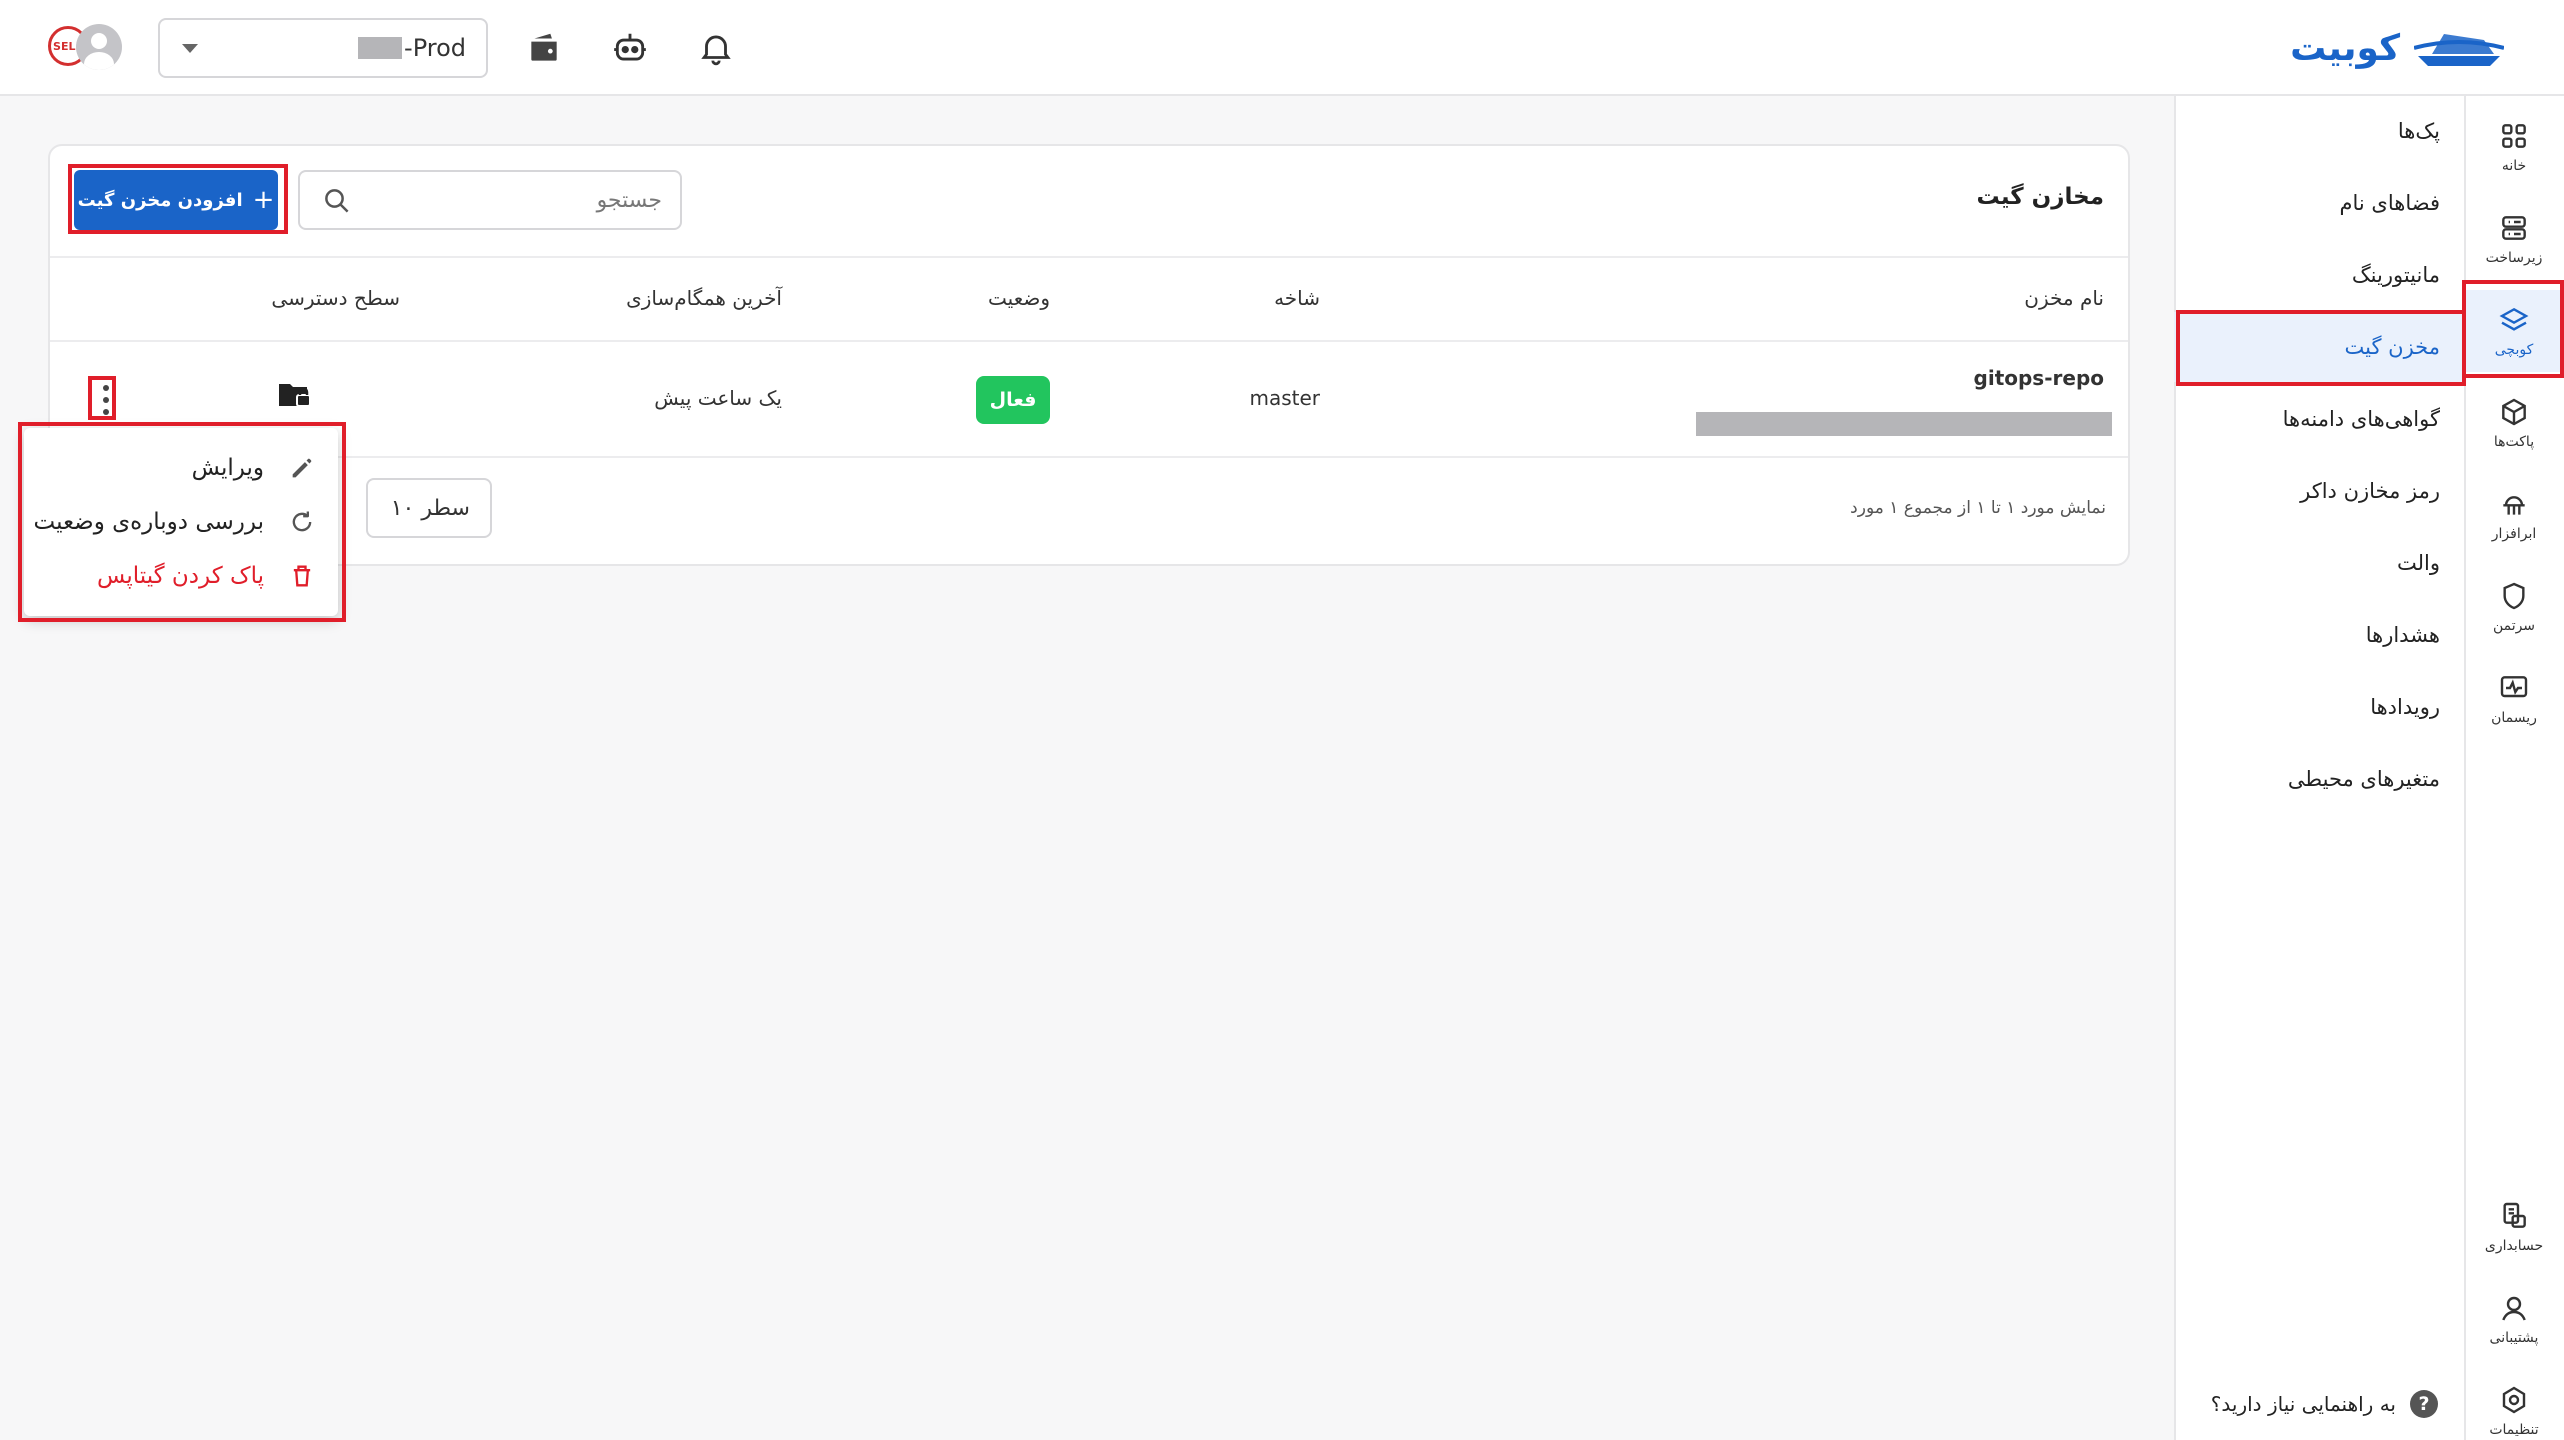 The width and height of the screenshot is (2564, 1440). Describe the element at coordinates (302, 468) in the screenshot. I see `edit-icon` at that location.